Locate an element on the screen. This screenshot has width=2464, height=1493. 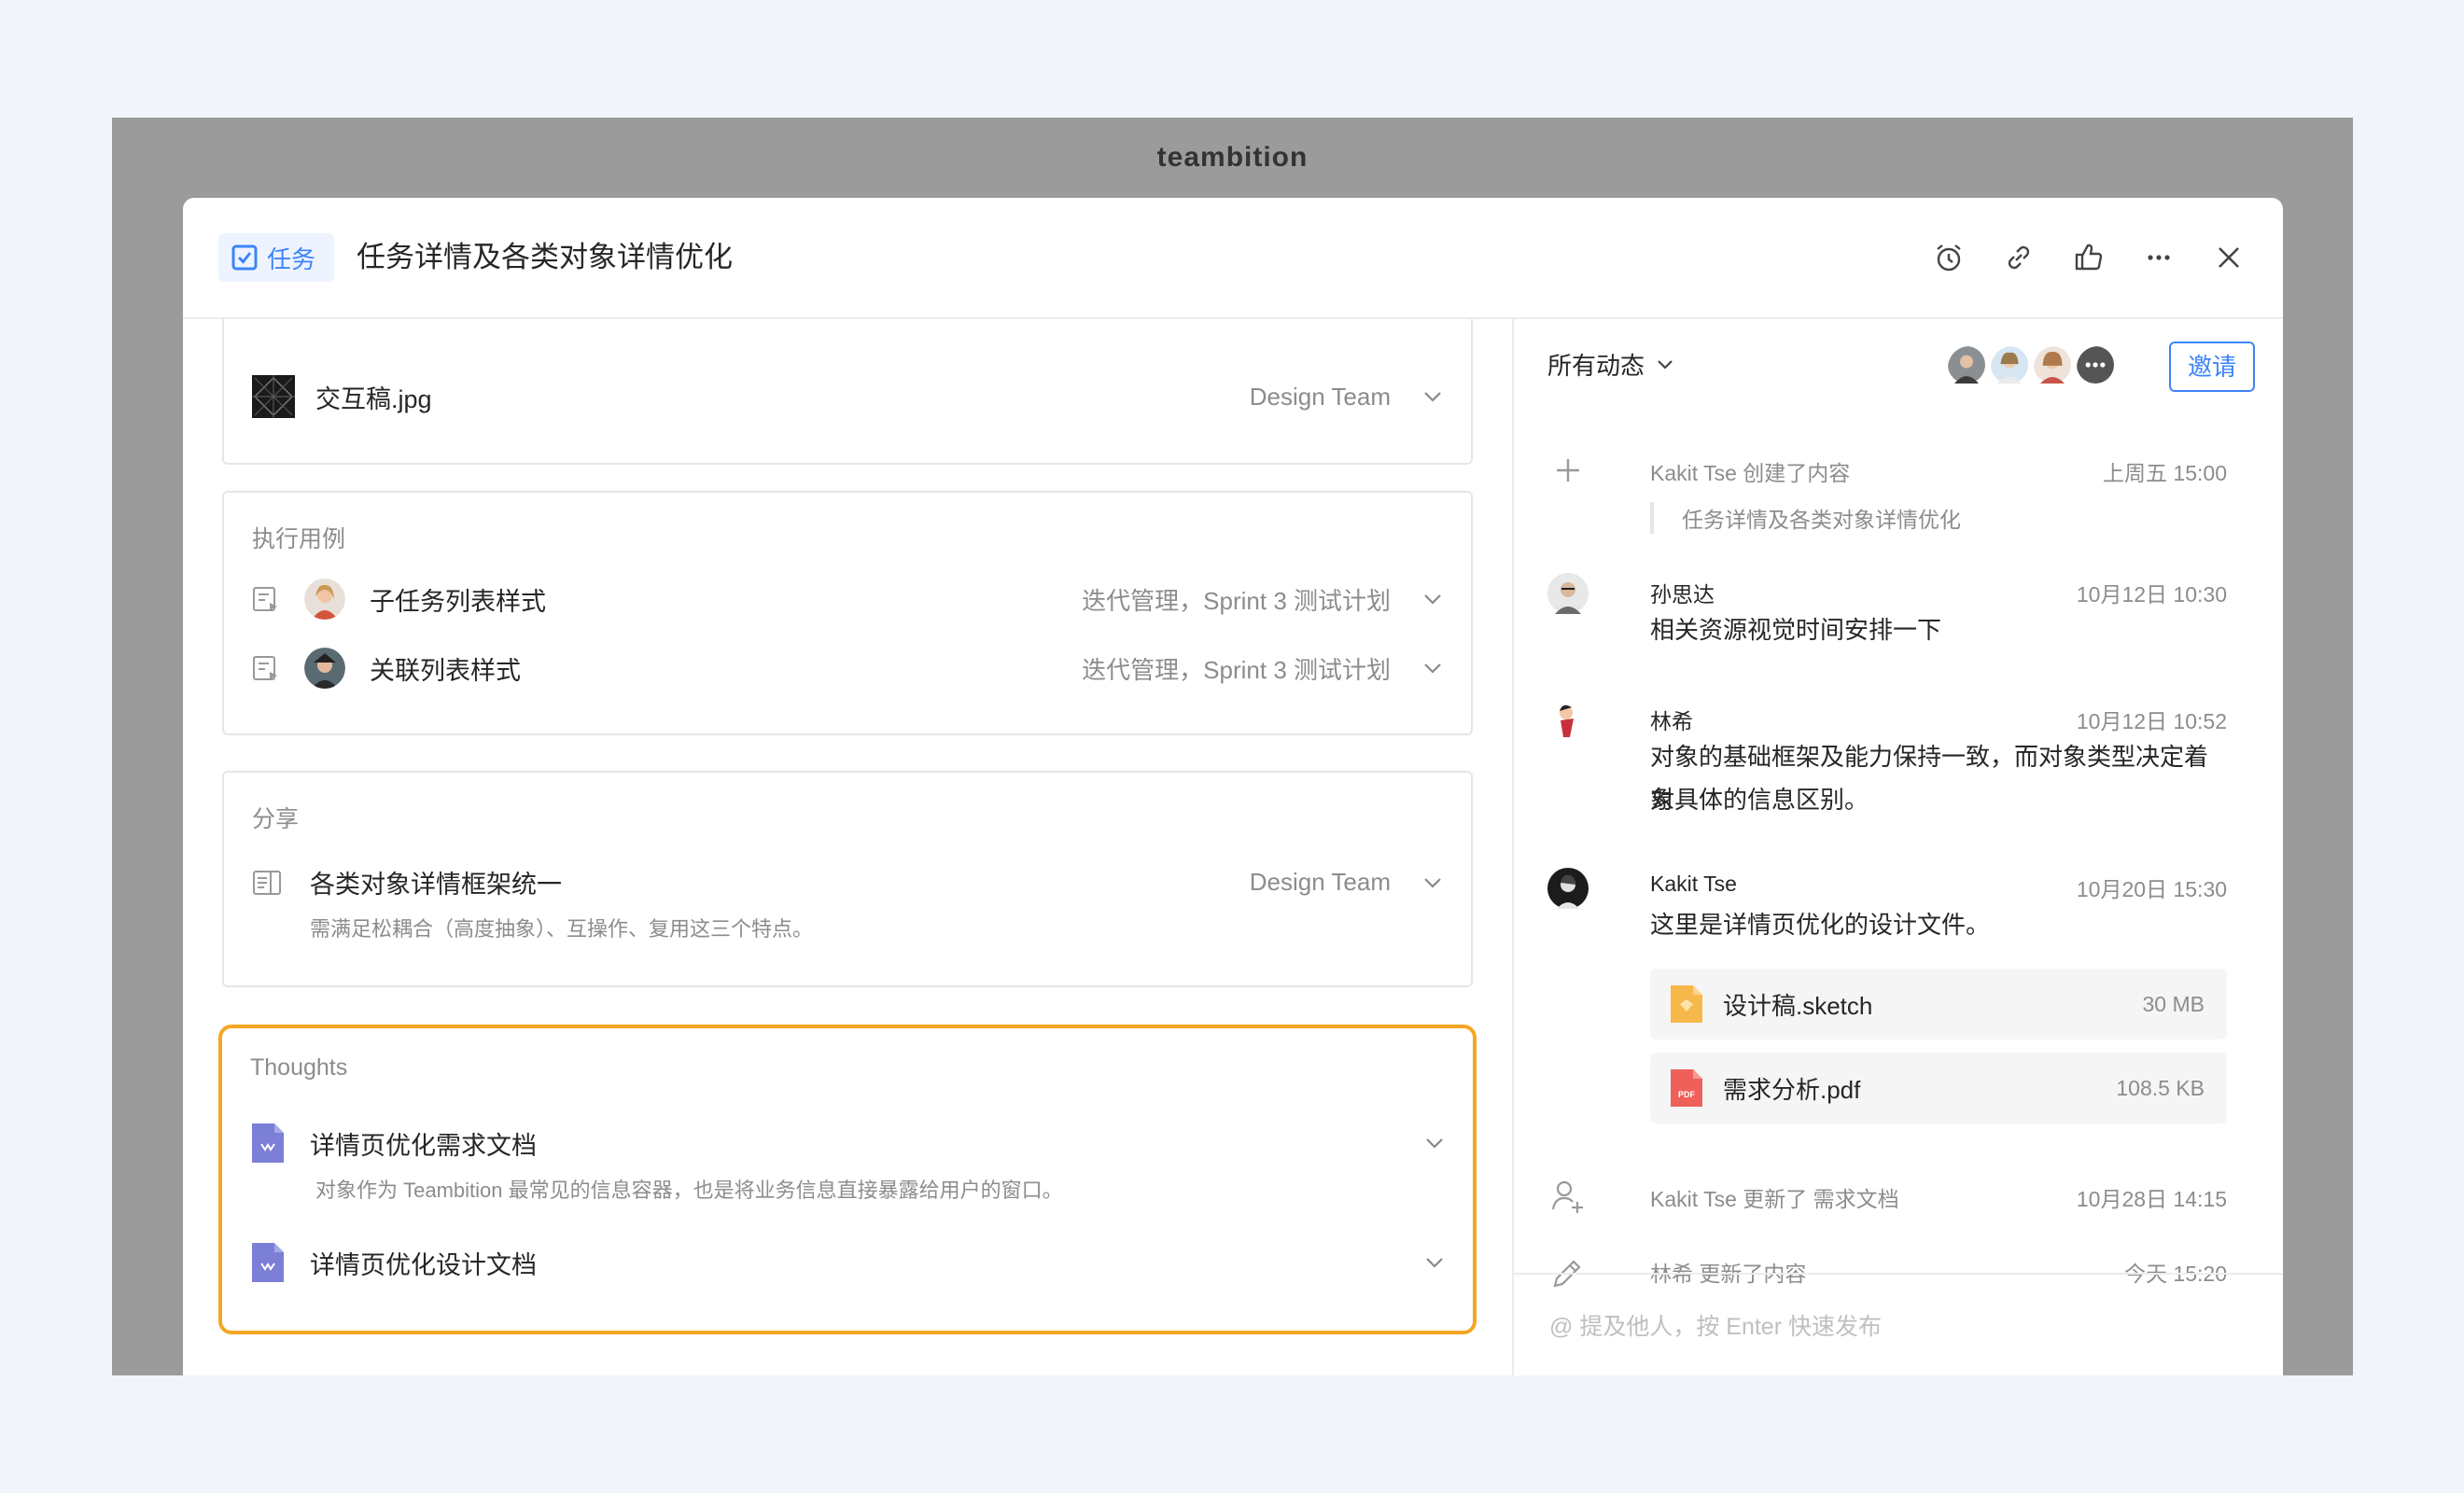
more-icon is located at coordinates (2158, 257).